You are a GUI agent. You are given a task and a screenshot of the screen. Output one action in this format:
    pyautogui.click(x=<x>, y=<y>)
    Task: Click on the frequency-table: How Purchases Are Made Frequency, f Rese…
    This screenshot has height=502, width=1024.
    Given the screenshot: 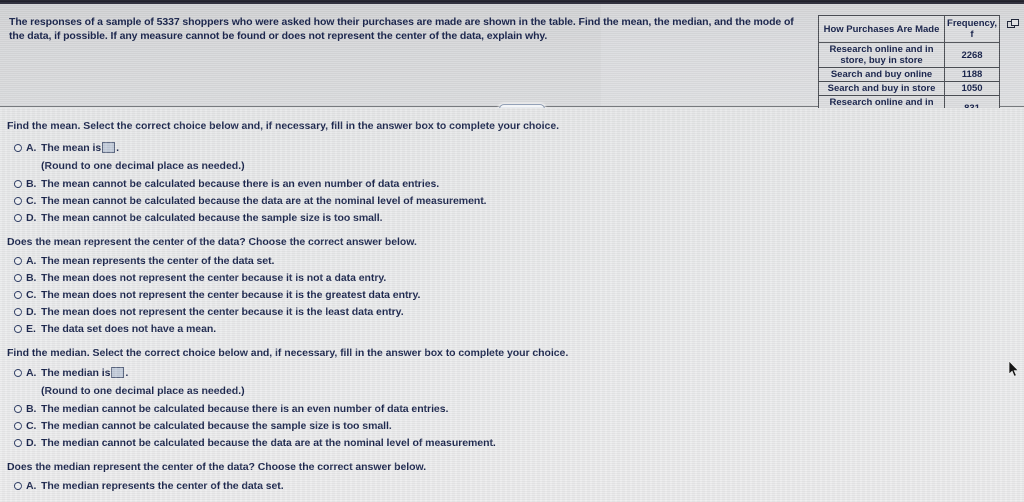 What is the action you would take?
    pyautogui.click(x=908, y=68)
    